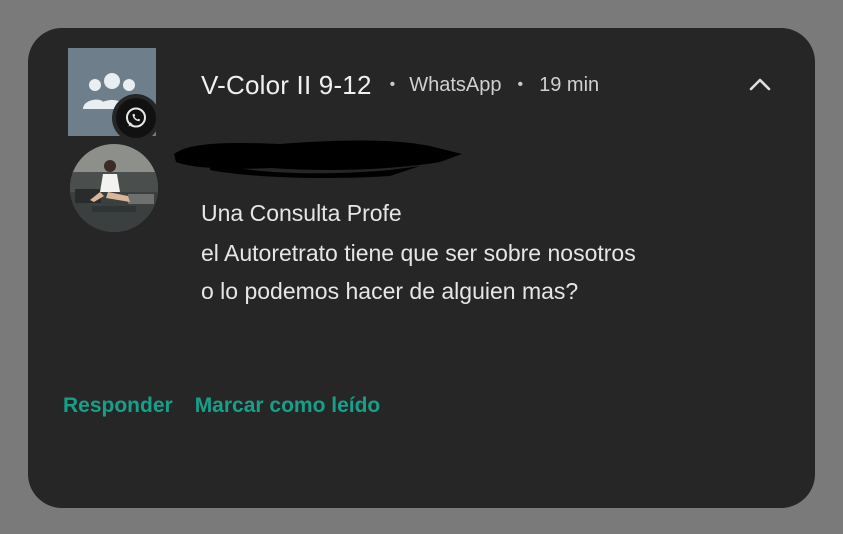 The height and width of the screenshot is (534, 843). What do you see at coordinates (118, 406) in the screenshot?
I see `reply-button: Responder` at bounding box center [118, 406].